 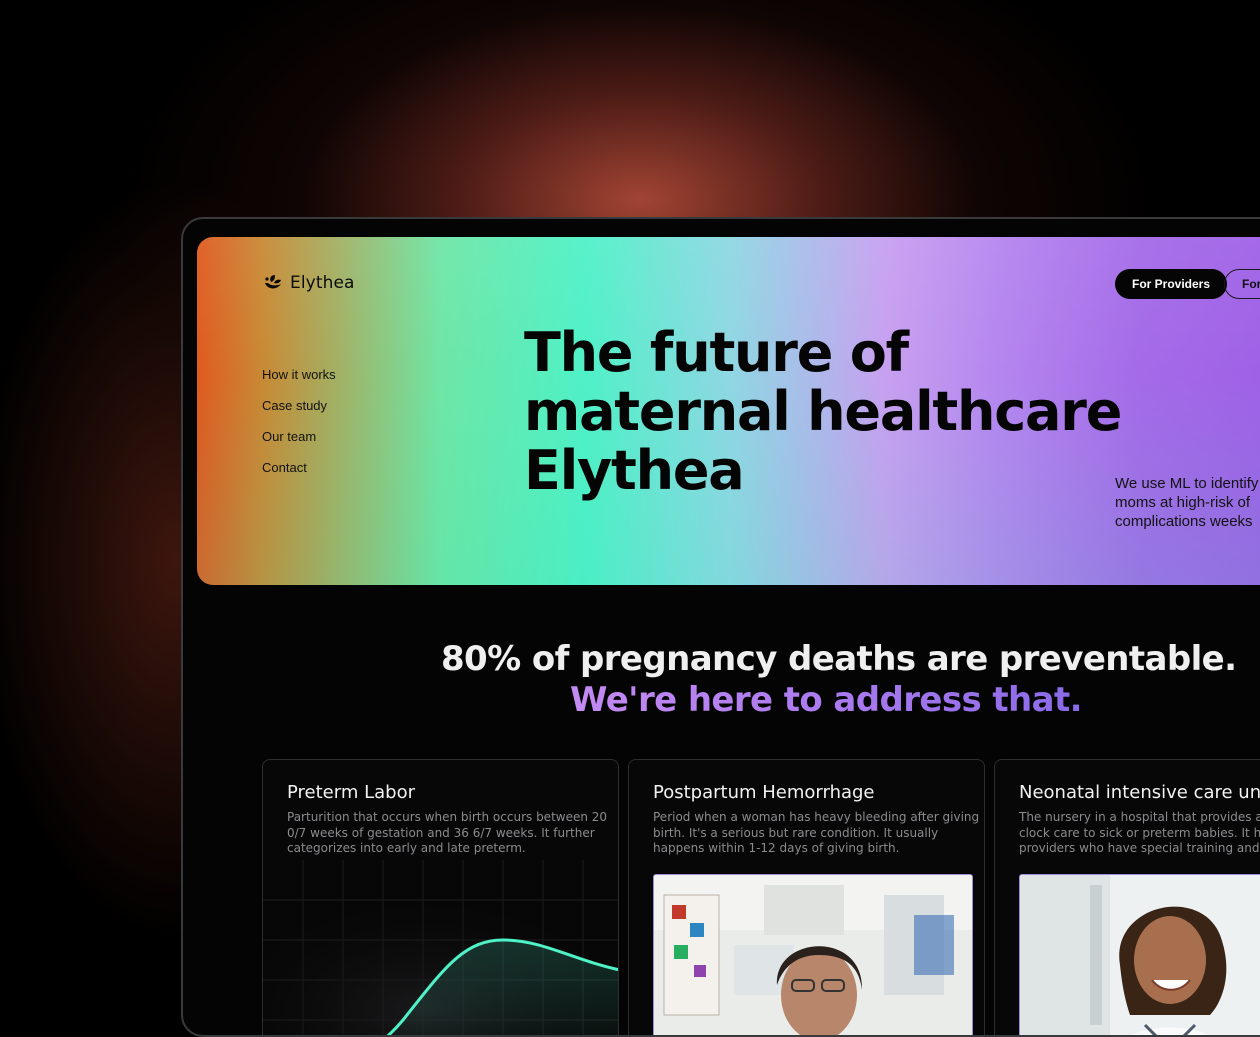 What do you see at coordinates (273, 282) in the screenshot?
I see `leaf-hands-icon` at bounding box center [273, 282].